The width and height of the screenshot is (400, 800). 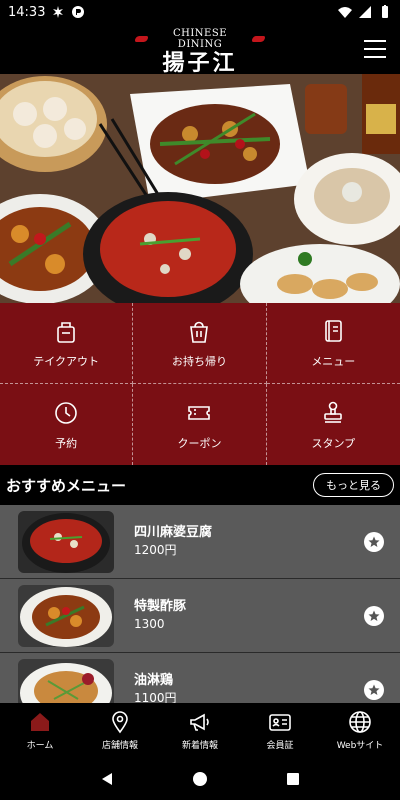 I want to click on dish-name: 特製酢豚, so click(x=160, y=606).